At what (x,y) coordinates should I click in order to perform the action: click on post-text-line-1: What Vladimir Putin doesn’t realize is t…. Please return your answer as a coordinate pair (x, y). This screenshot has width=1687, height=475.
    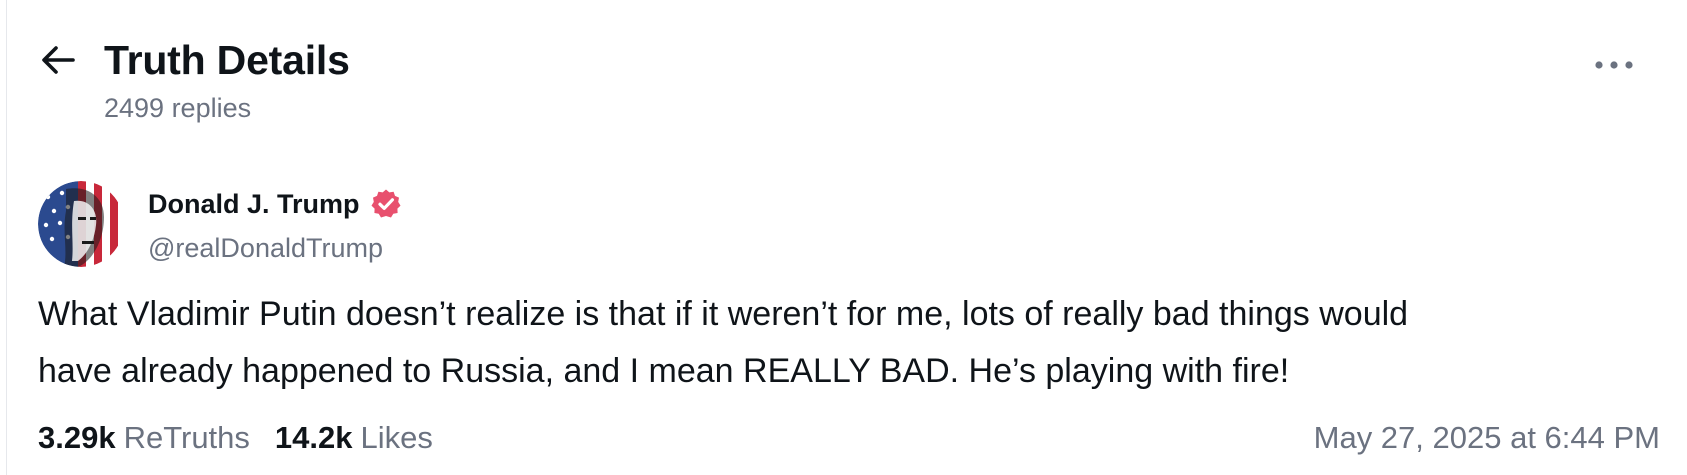
    Looking at the image, I should click on (723, 314).